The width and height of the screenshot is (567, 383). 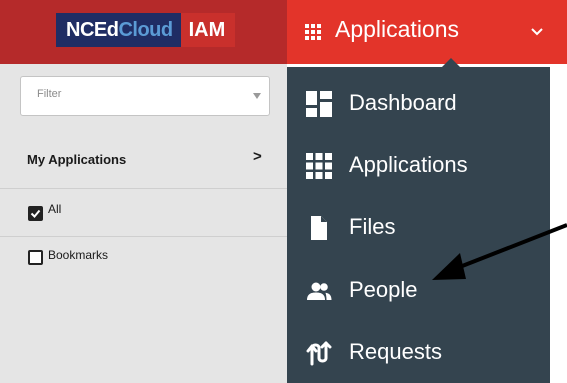 I want to click on menu-caret, so click(x=451, y=62).